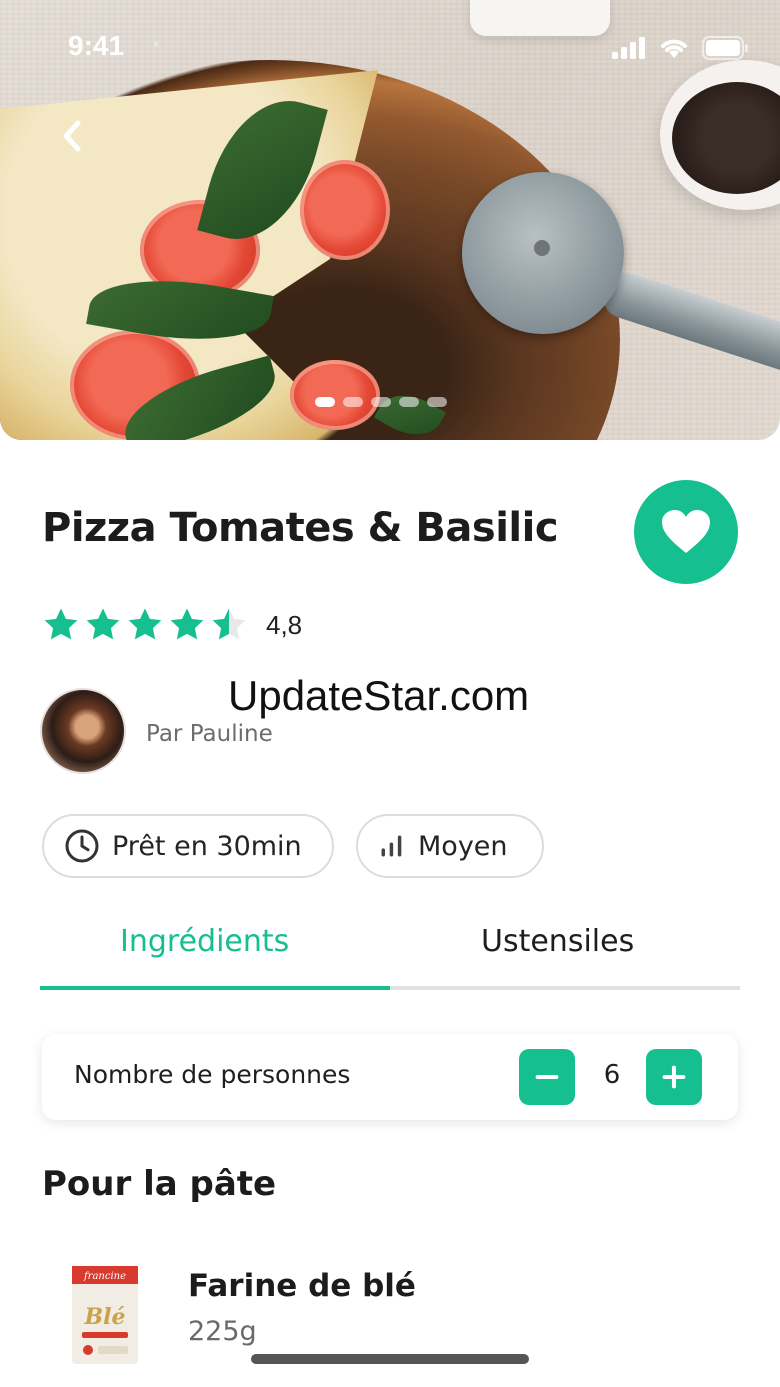 The height and width of the screenshot is (1387, 780). What do you see at coordinates (391, 846) in the screenshot?
I see `difficulty-bars-icon` at bounding box center [391, 846].